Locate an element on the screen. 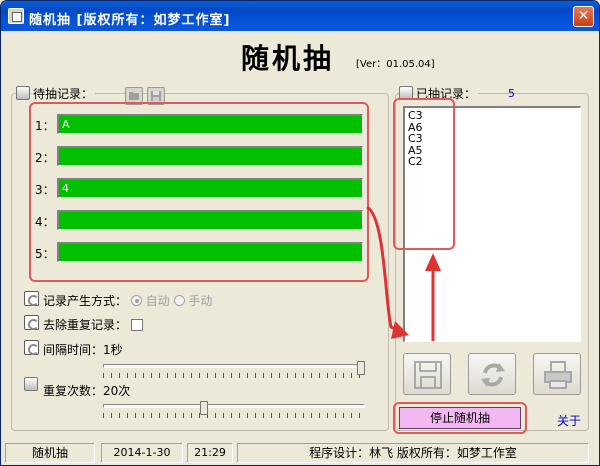  row-index: 4： is located at coordinates (45, 222).